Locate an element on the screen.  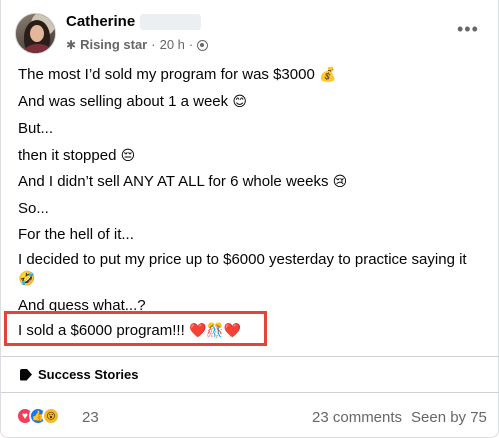
tag-icon is located at coordinates (26, 374).